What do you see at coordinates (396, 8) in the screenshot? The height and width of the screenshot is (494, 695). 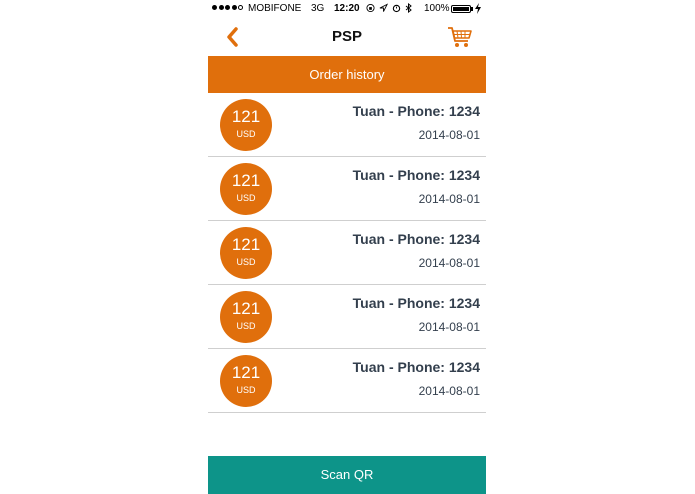 I see `alarm-icon` at bounding box center [396, 8].